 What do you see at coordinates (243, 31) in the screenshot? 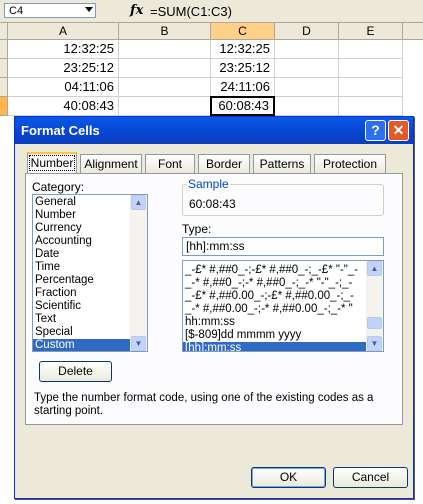
I see `column-header-c: C` at bounding box center [243, 31].